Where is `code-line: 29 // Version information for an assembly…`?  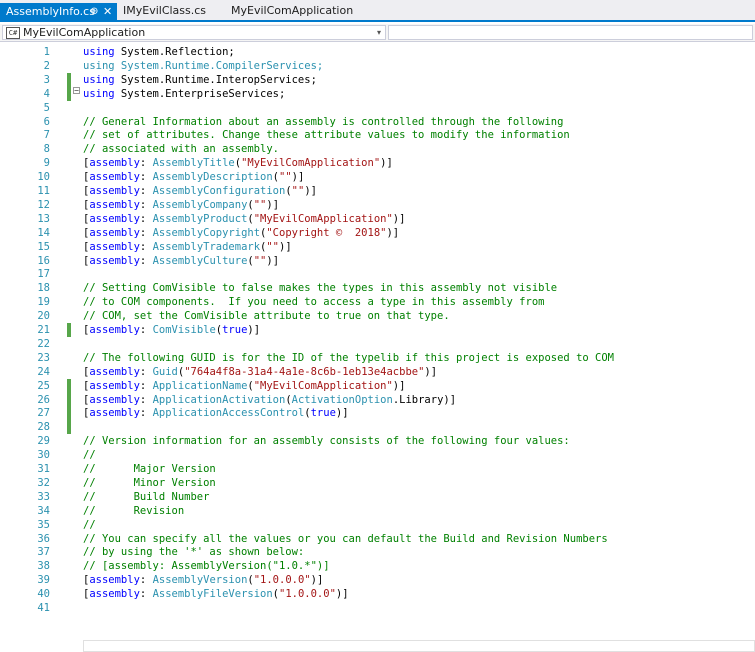
code-line: 29 // Version information for an assembly… is located at coordinates (377, 441).